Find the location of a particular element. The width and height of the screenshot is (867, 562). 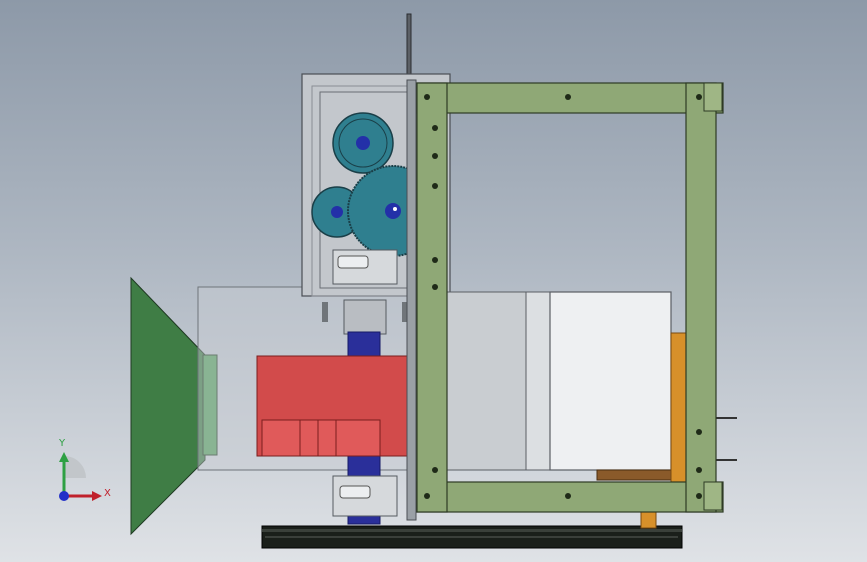

triad-arrows is located at coordinates (80, 476).